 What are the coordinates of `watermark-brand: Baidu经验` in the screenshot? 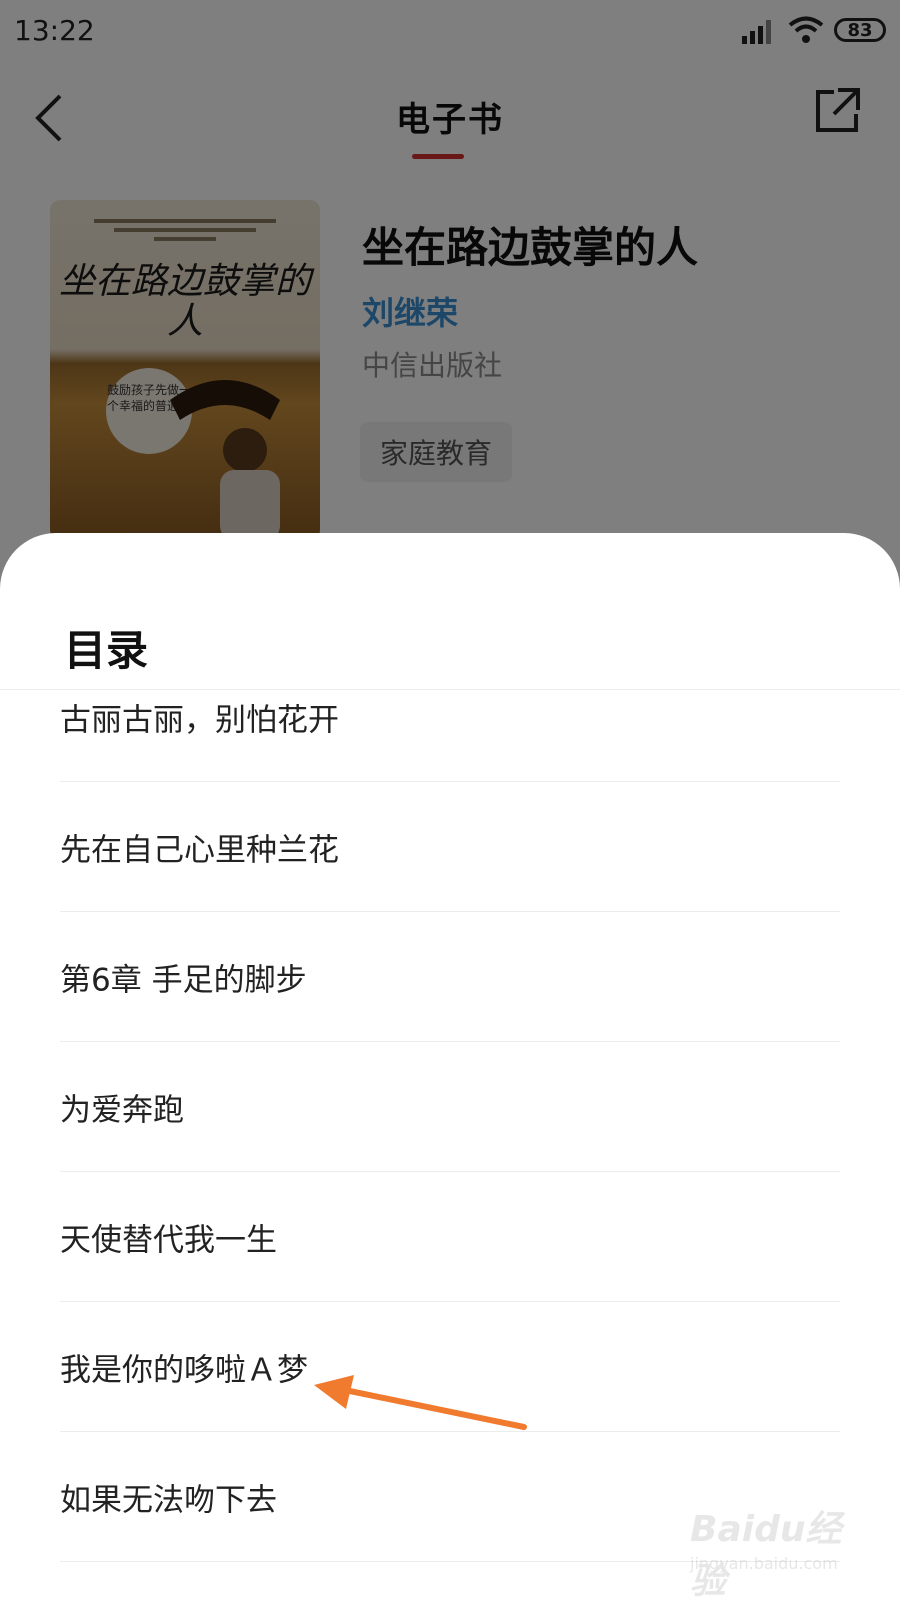 It's located at (766, 1555).